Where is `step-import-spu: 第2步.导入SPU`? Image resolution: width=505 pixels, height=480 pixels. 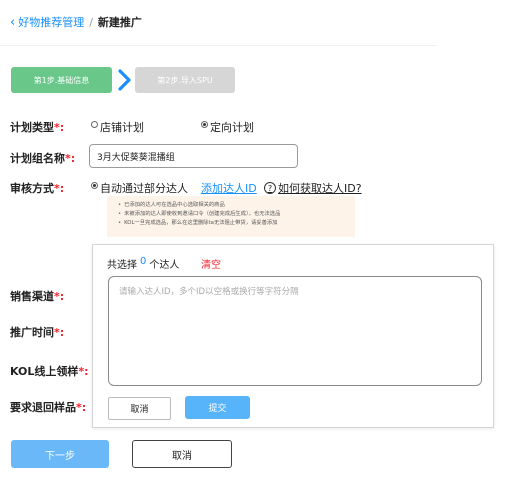 step-import-spu: 第2步.导入SPU is located at coordinates (185, 80).